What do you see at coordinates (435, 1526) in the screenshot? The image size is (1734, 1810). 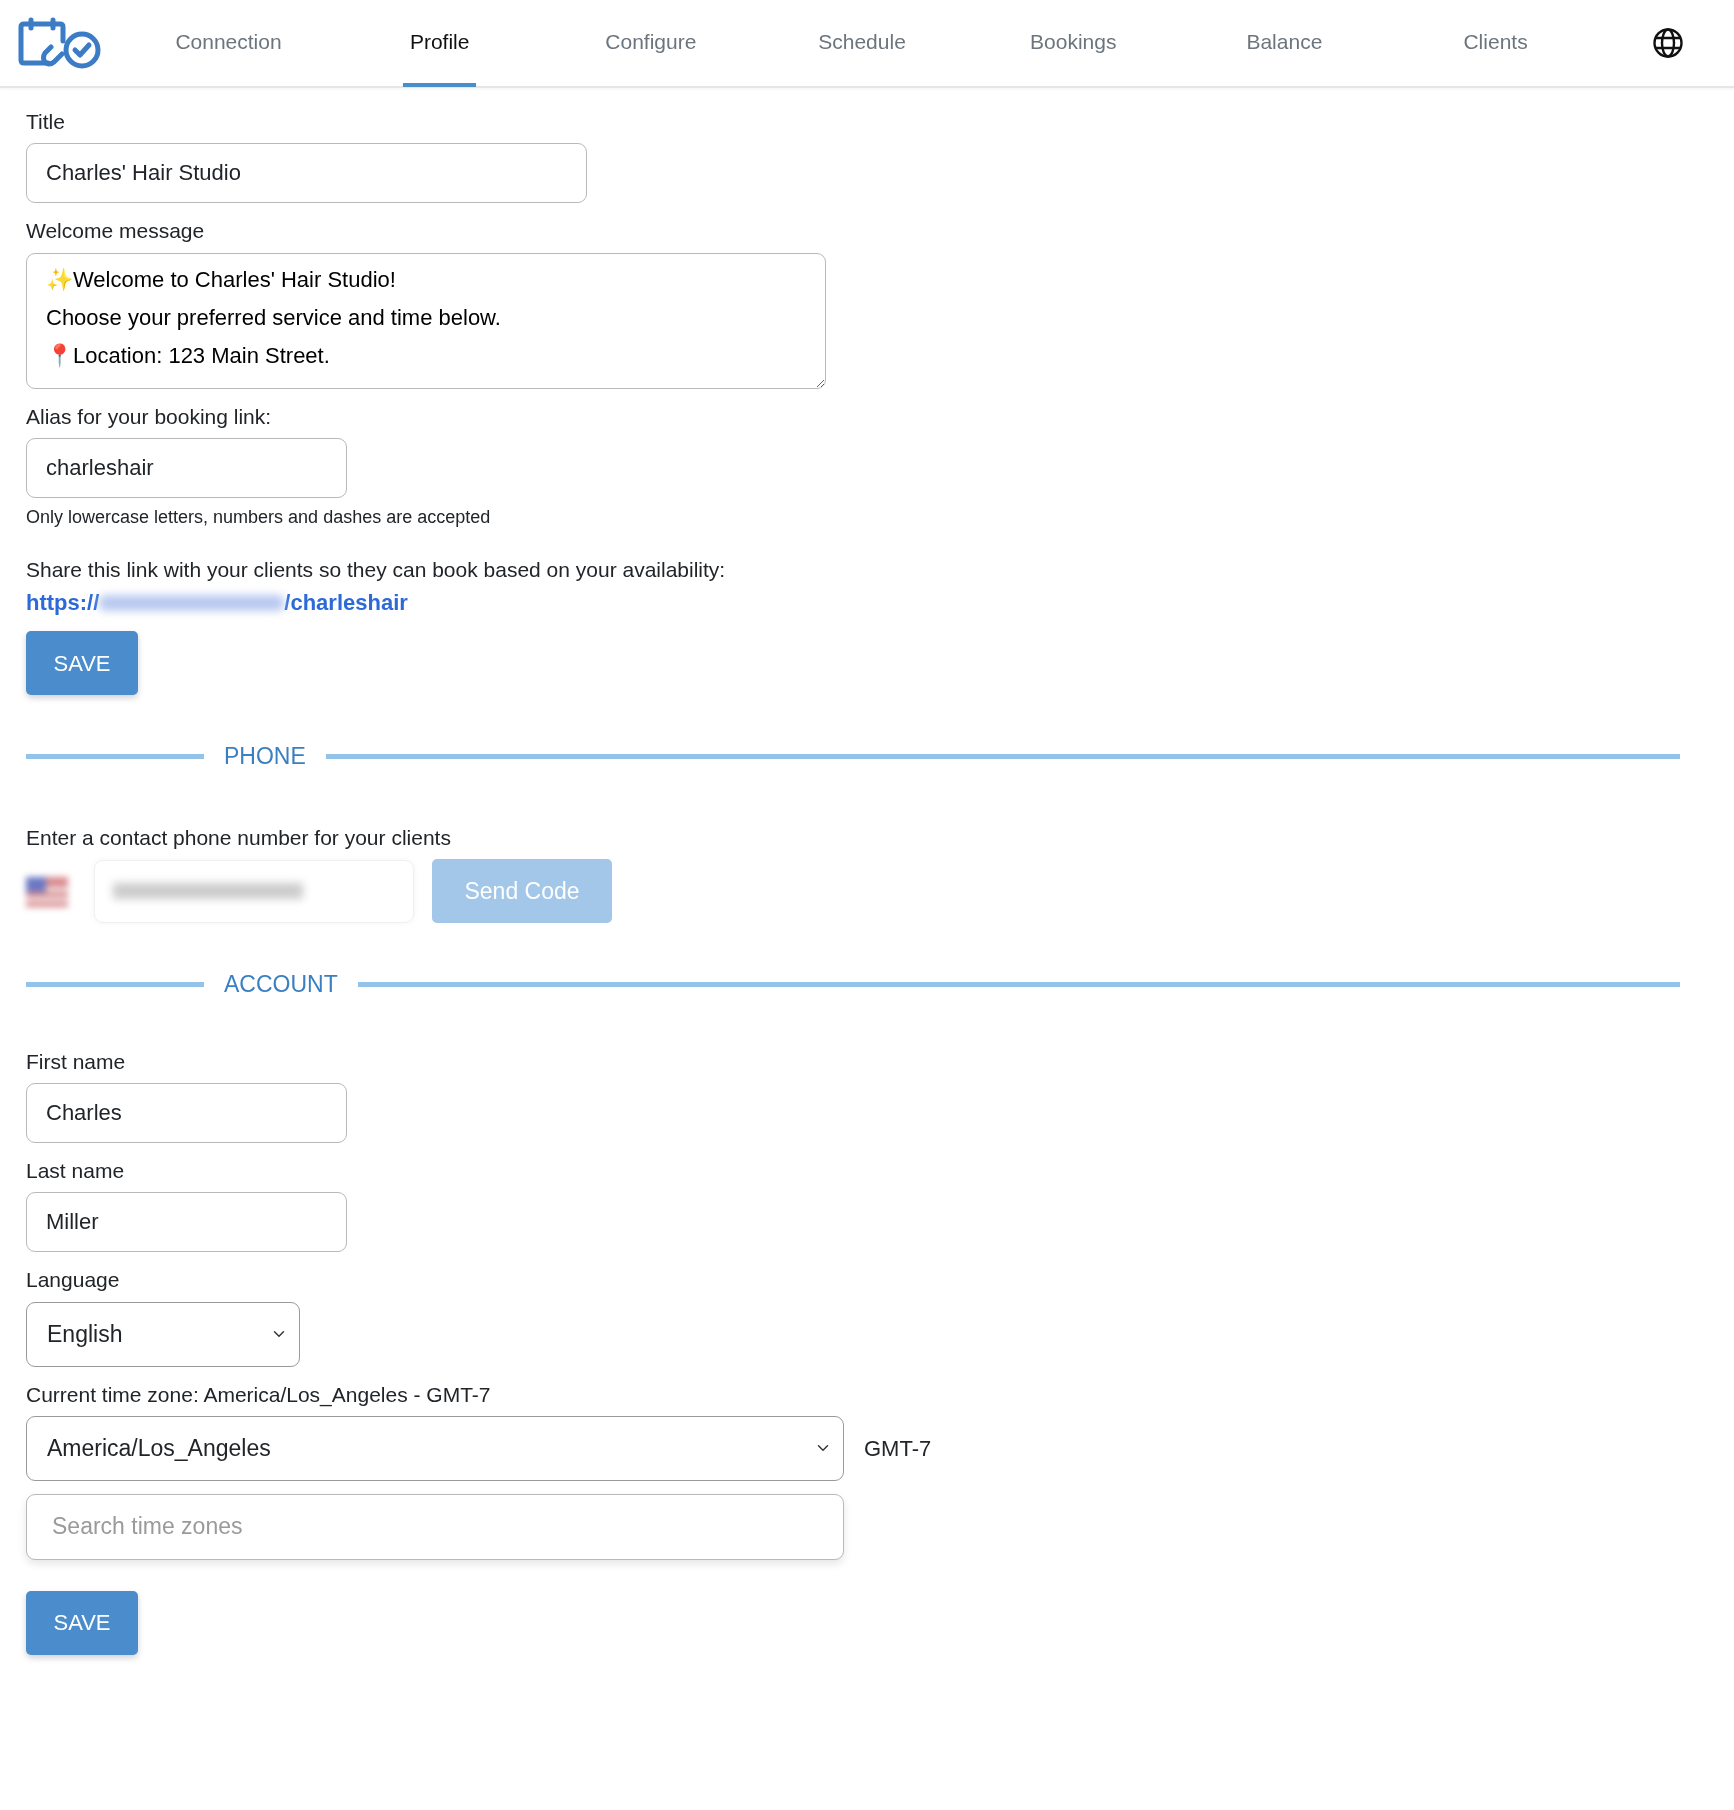 I see `search-field: Search time zones` at bounding box center [435, 1526].